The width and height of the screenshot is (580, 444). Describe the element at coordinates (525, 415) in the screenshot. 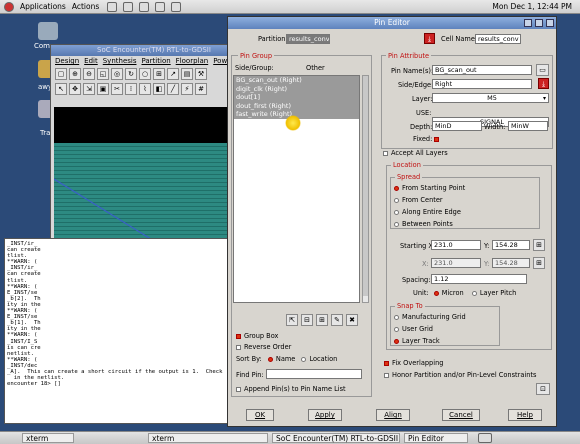

I see `help-button: Help` at that location.